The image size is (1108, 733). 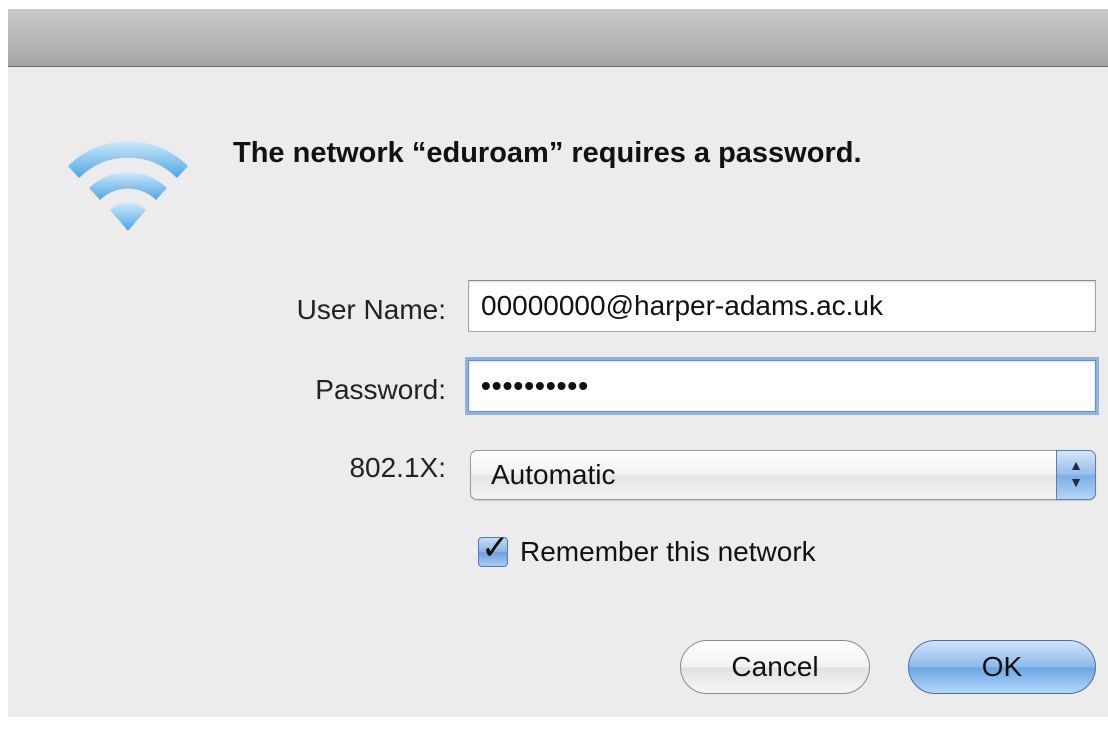 I want to click on password-masked-value: ••••••••••, so click(x=535, y=385).